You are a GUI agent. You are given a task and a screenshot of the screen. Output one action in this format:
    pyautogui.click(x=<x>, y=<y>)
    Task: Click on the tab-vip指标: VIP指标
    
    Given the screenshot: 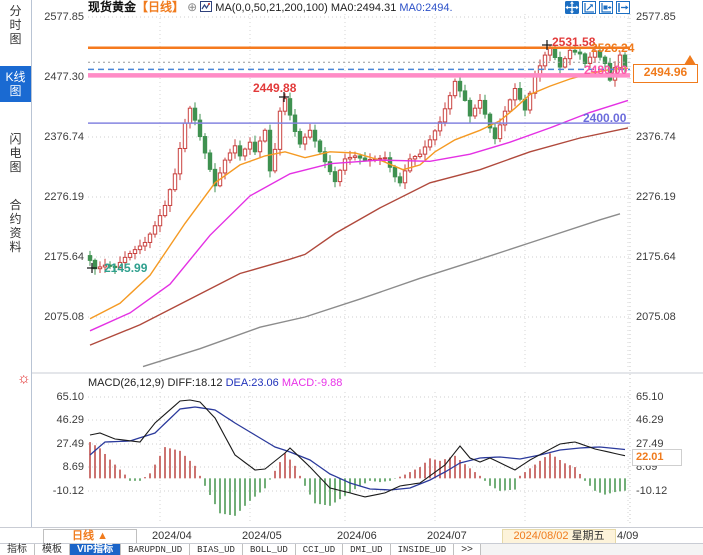 What is the action you would take?
    pyautogui.click(x=96, y=549)
    